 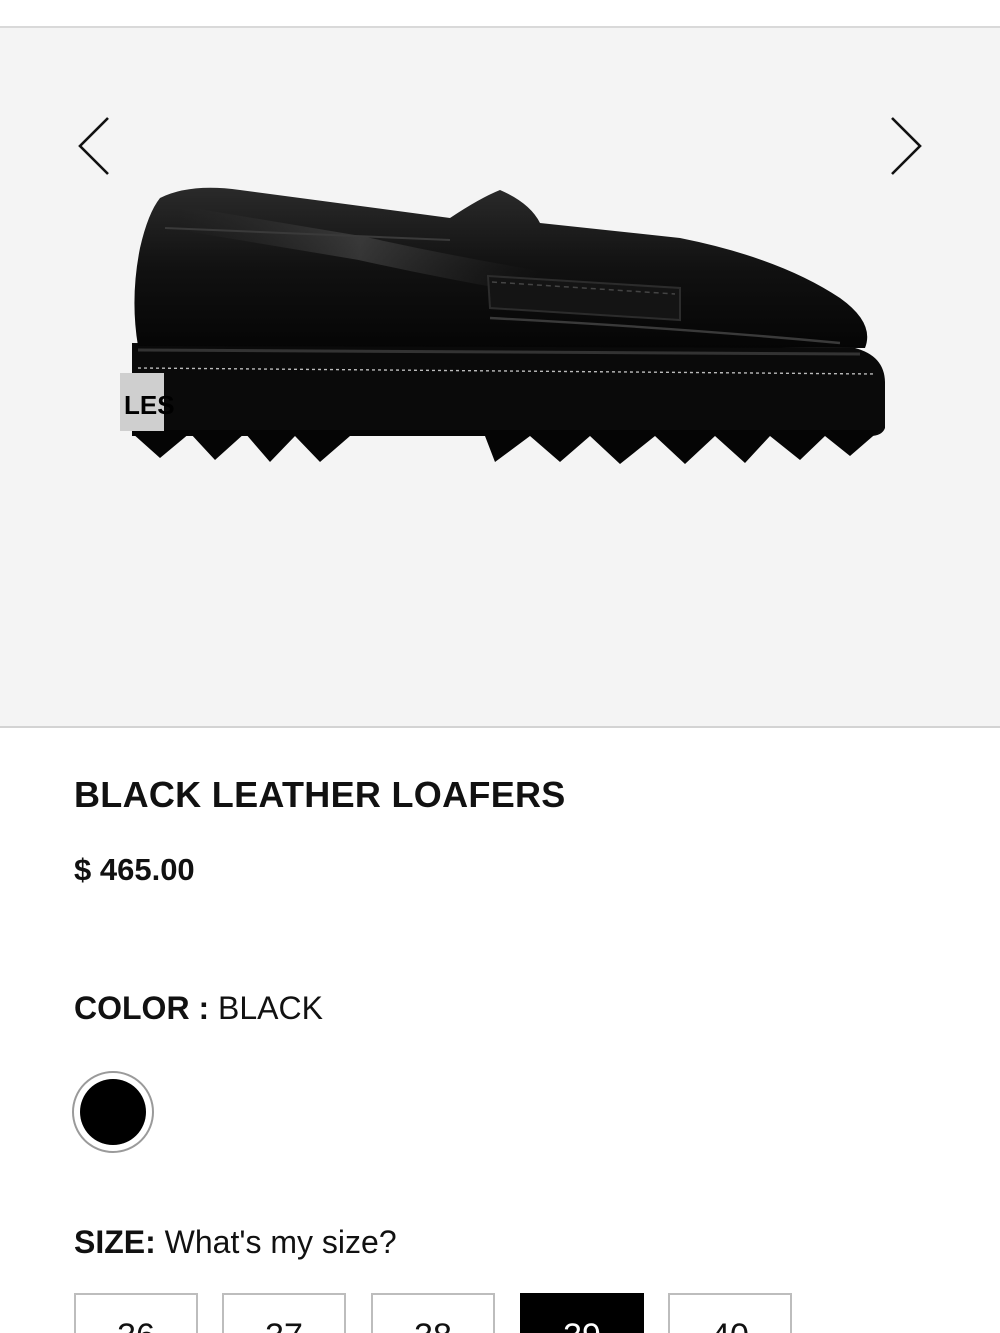 I want to click on gallery-prev-button, so click(x=94, y=146).